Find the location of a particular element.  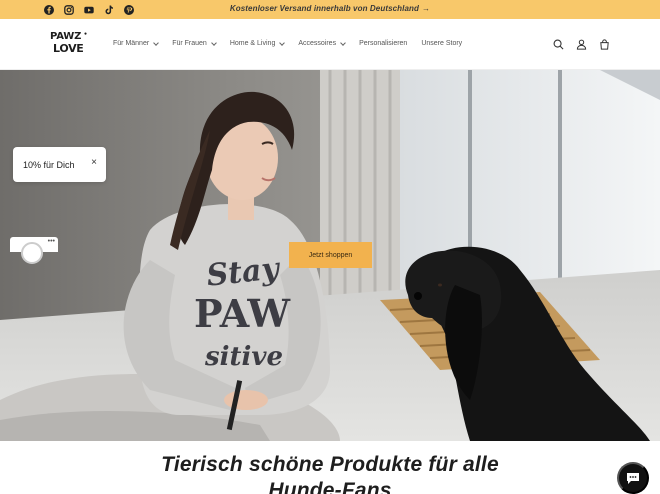

nav-item-unsere-story: Unsere Story is located at coordinates (441, 43).